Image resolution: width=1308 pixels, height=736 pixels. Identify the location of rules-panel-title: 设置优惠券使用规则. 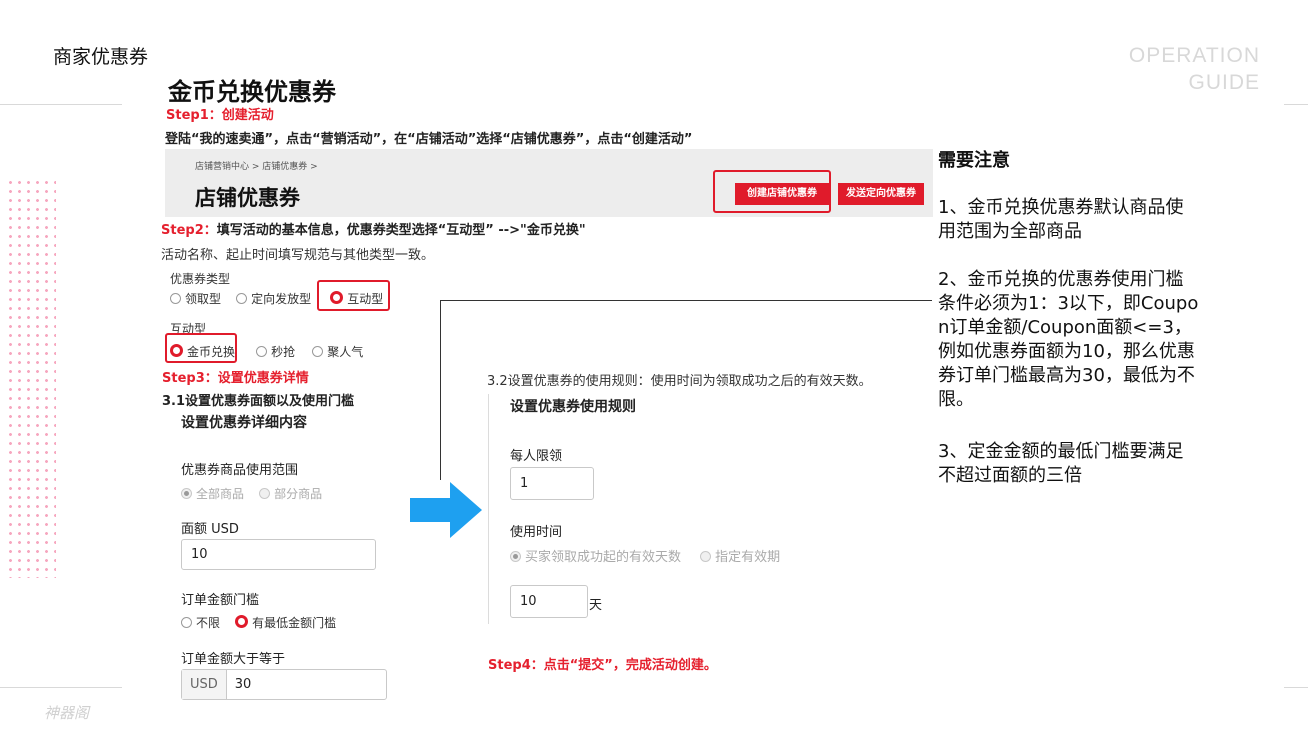
(573, 407).